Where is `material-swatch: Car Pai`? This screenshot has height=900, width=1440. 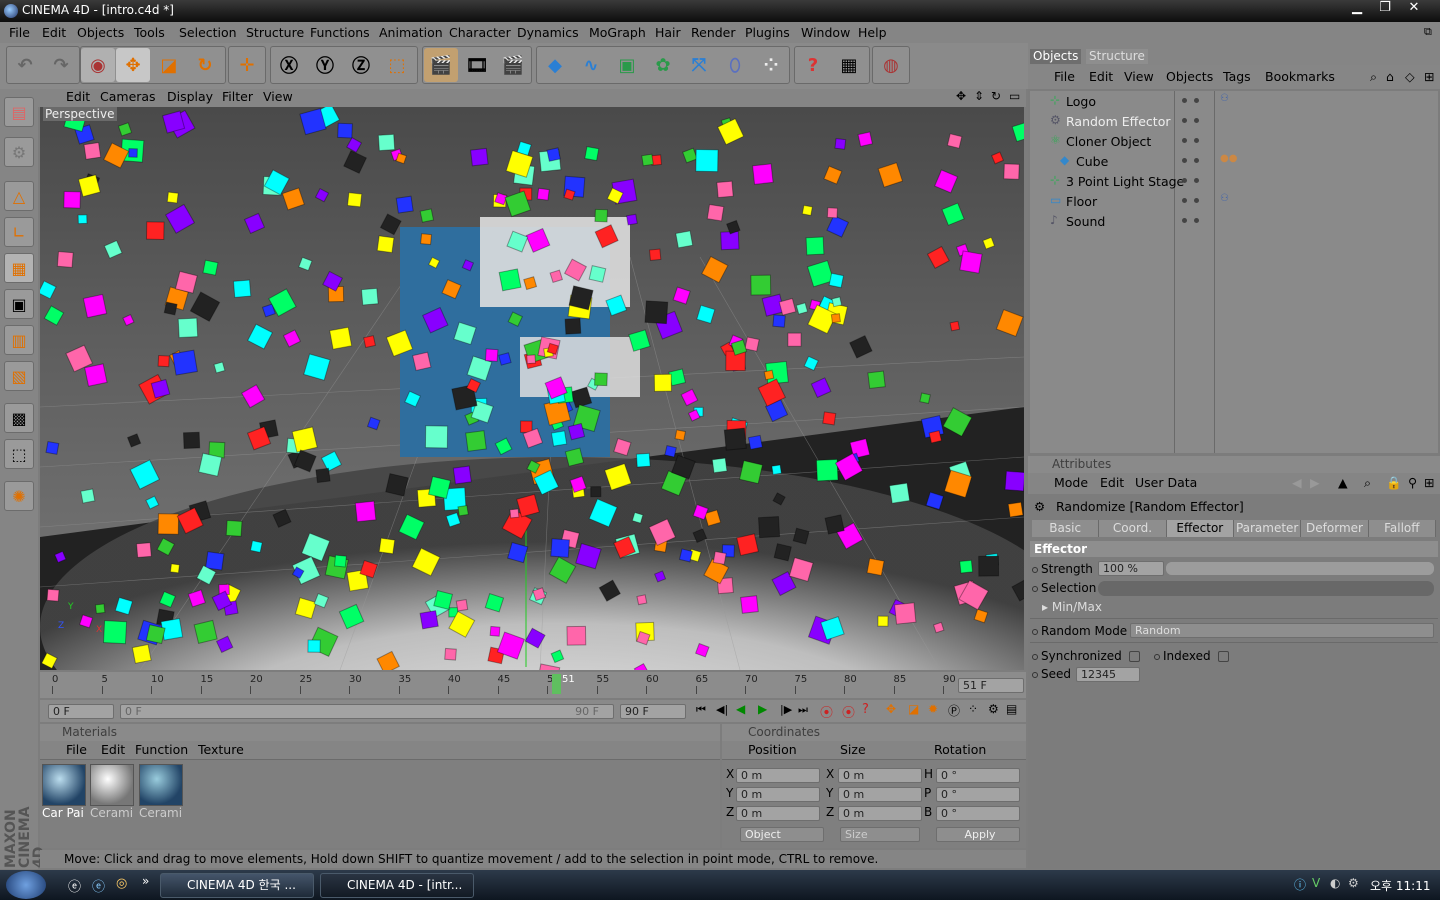 material-swatch: Car Pai is located at coordinates (64, 792).